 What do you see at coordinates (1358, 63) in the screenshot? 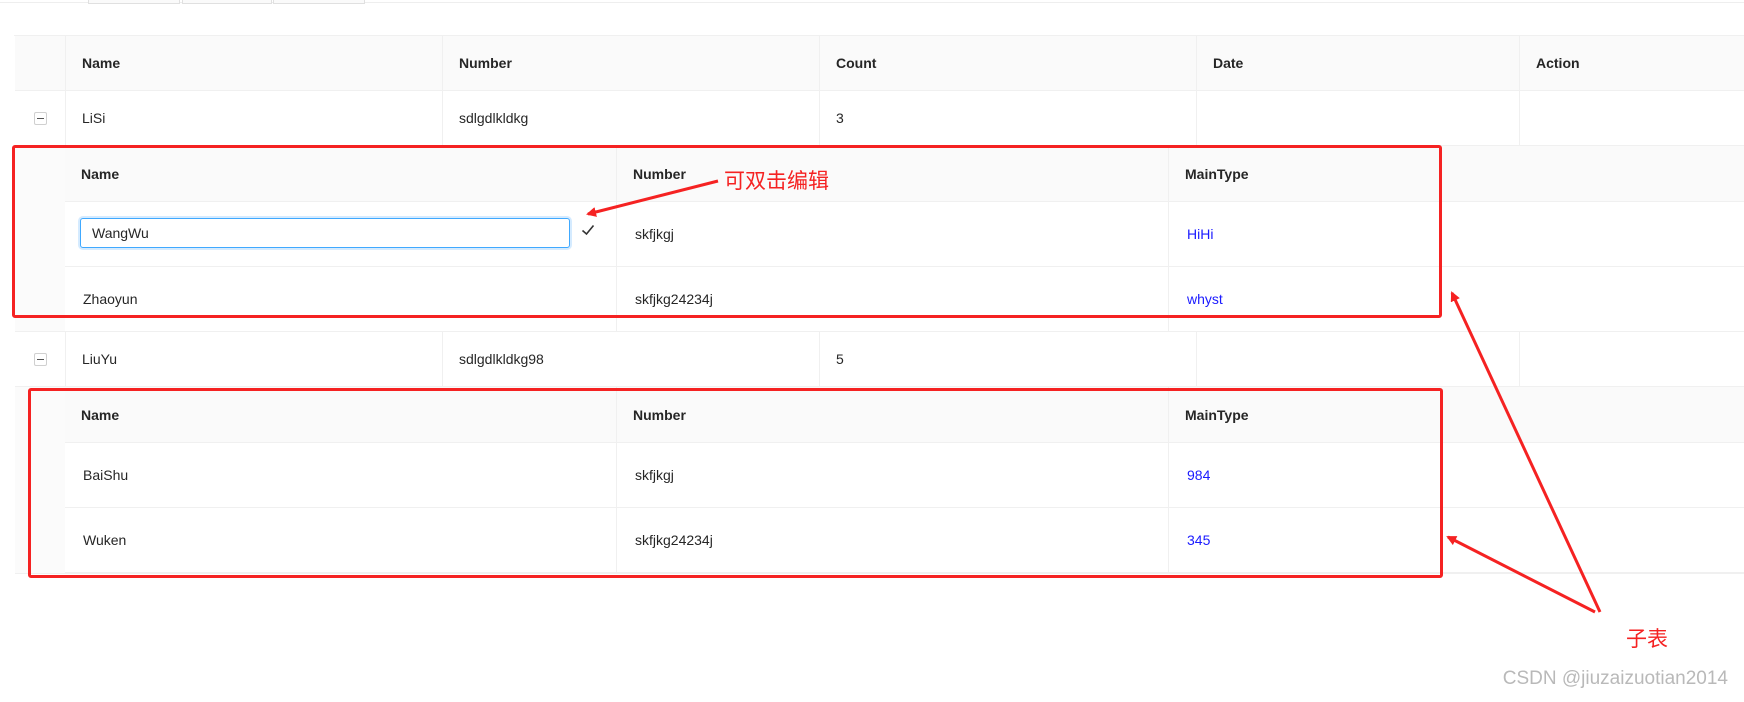
I see `column-header-date: Date` at bounding box center [1358, 63].